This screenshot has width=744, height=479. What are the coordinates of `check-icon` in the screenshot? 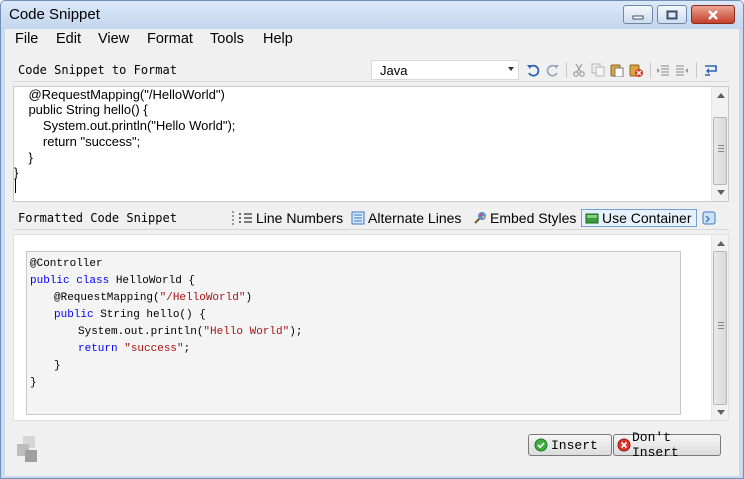 It's located at (541, 445).